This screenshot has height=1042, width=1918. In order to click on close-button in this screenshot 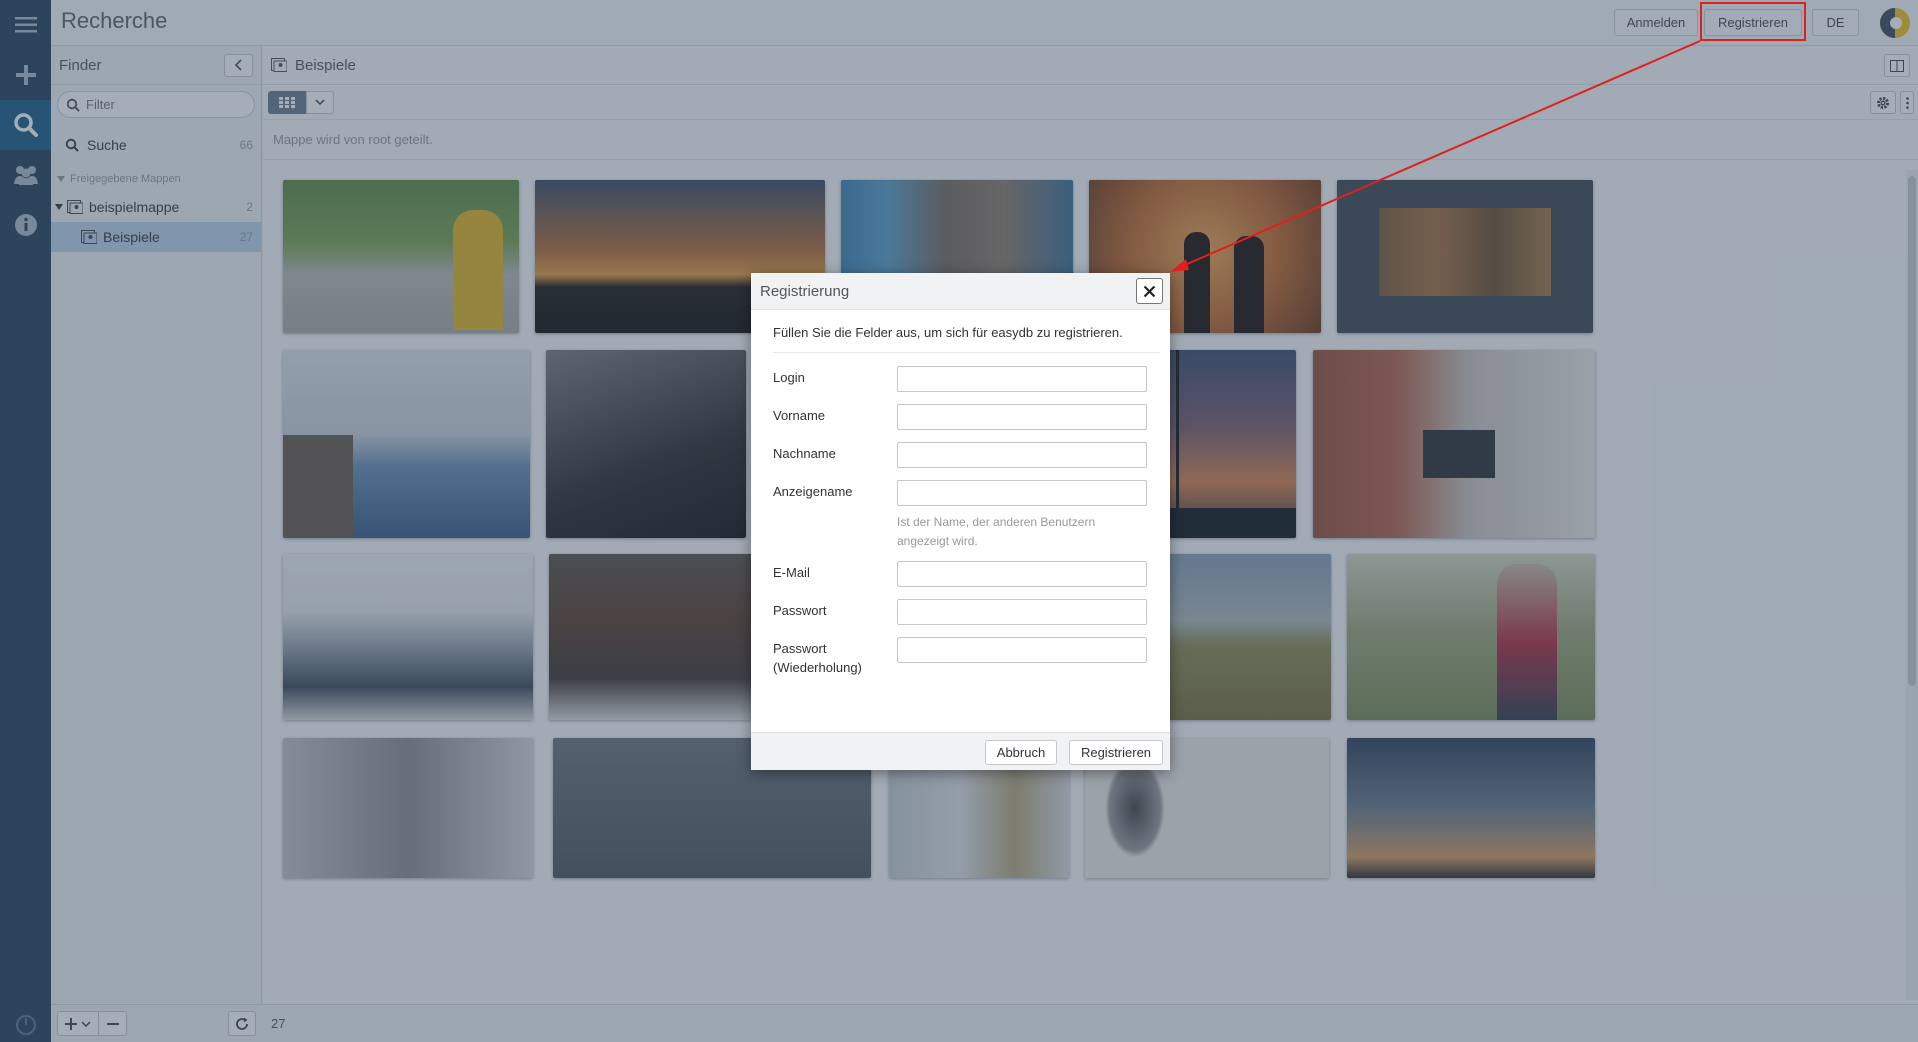, I will do `click(1149, 291)`.